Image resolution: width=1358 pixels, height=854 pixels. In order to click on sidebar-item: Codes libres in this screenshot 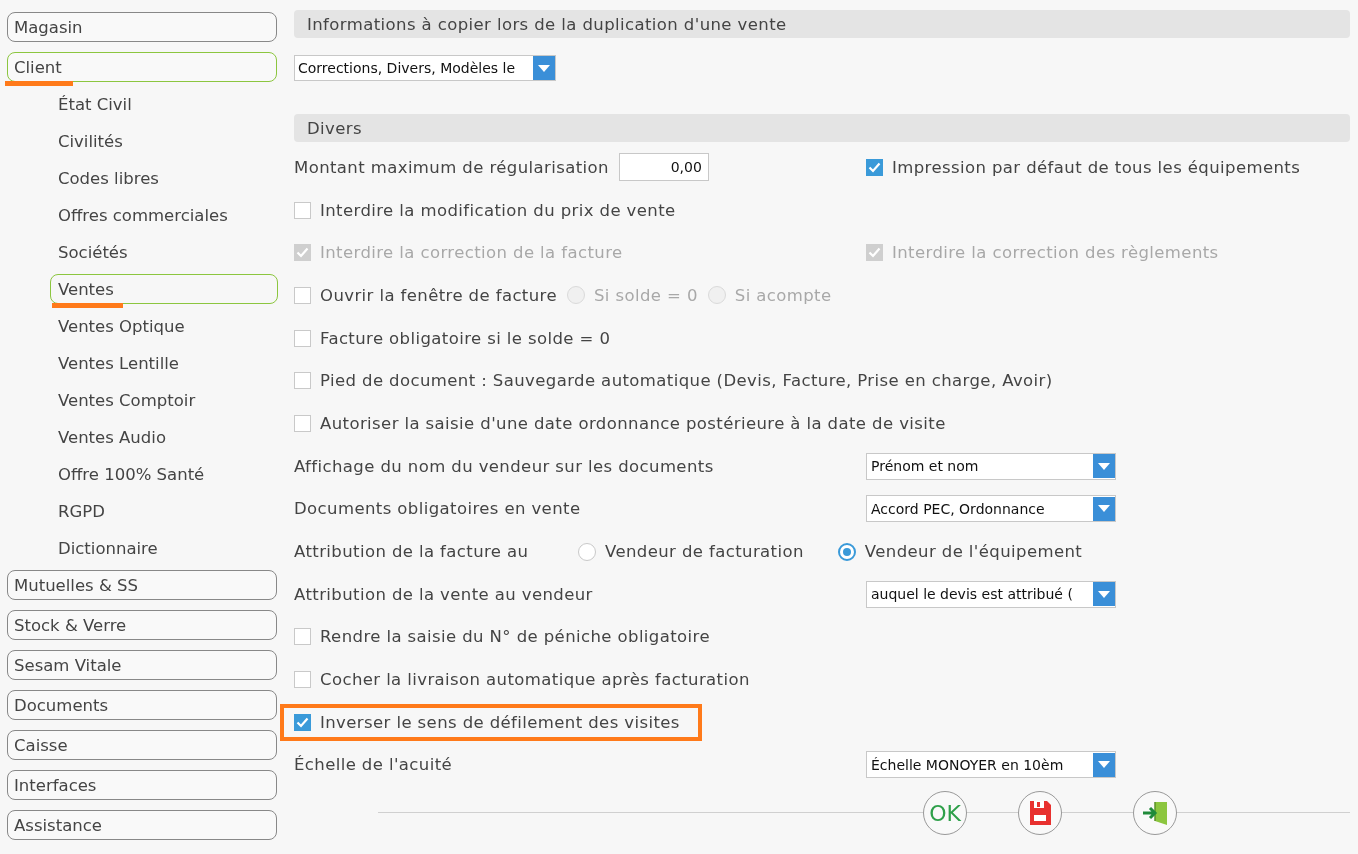, I will do `click(164, 178)`.